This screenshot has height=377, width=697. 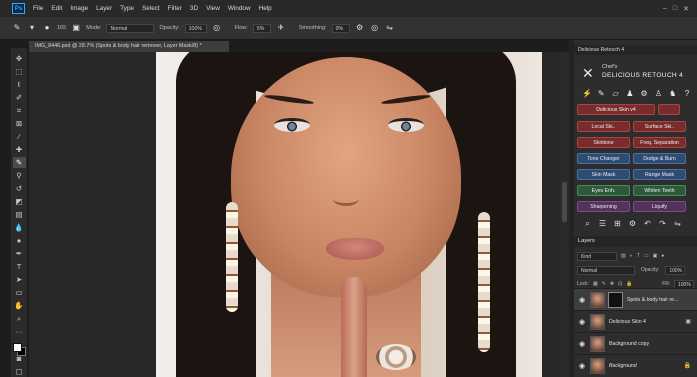 What do you see at coordinates (104, 8) in the screenshot?
I see `menu-layer: Layer` at bounding box center [104, 8].